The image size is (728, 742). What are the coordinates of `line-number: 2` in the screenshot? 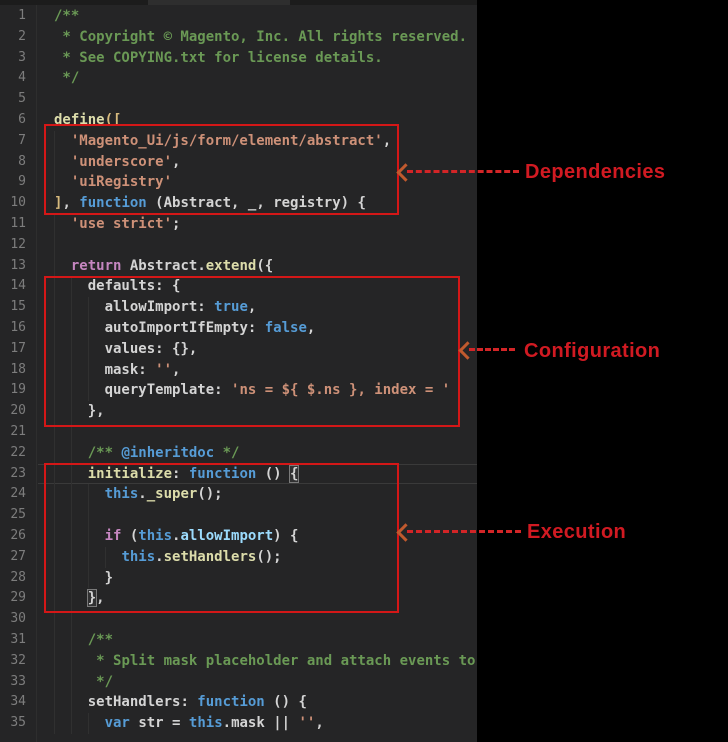 It's located at (22, 36).